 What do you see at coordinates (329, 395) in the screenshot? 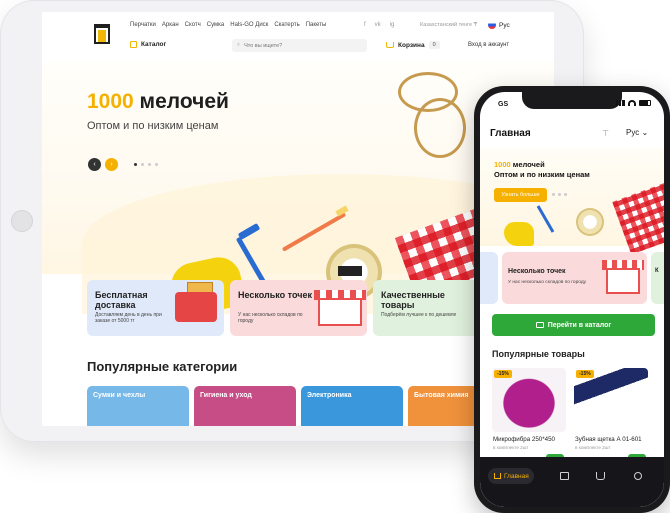
I see `category-label: Электроника` at bounding box center [329, 395].